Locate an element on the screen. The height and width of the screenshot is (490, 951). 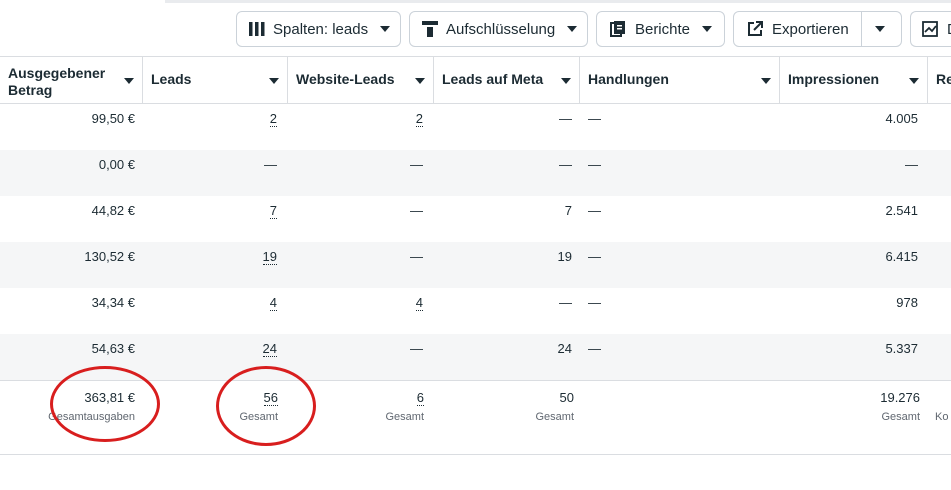
cell-leads: 19 is located at coordinates (210, 253).